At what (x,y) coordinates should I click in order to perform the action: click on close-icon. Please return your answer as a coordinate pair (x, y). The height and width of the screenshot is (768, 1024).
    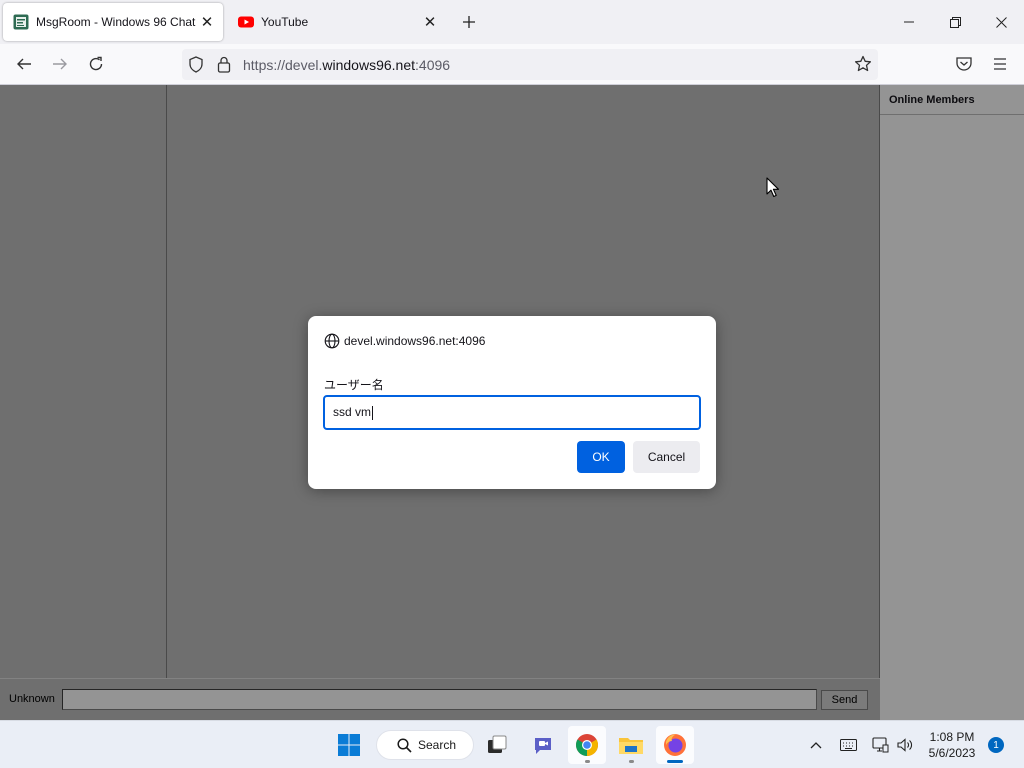
    Looking at the image, I should click on (1001, 22).